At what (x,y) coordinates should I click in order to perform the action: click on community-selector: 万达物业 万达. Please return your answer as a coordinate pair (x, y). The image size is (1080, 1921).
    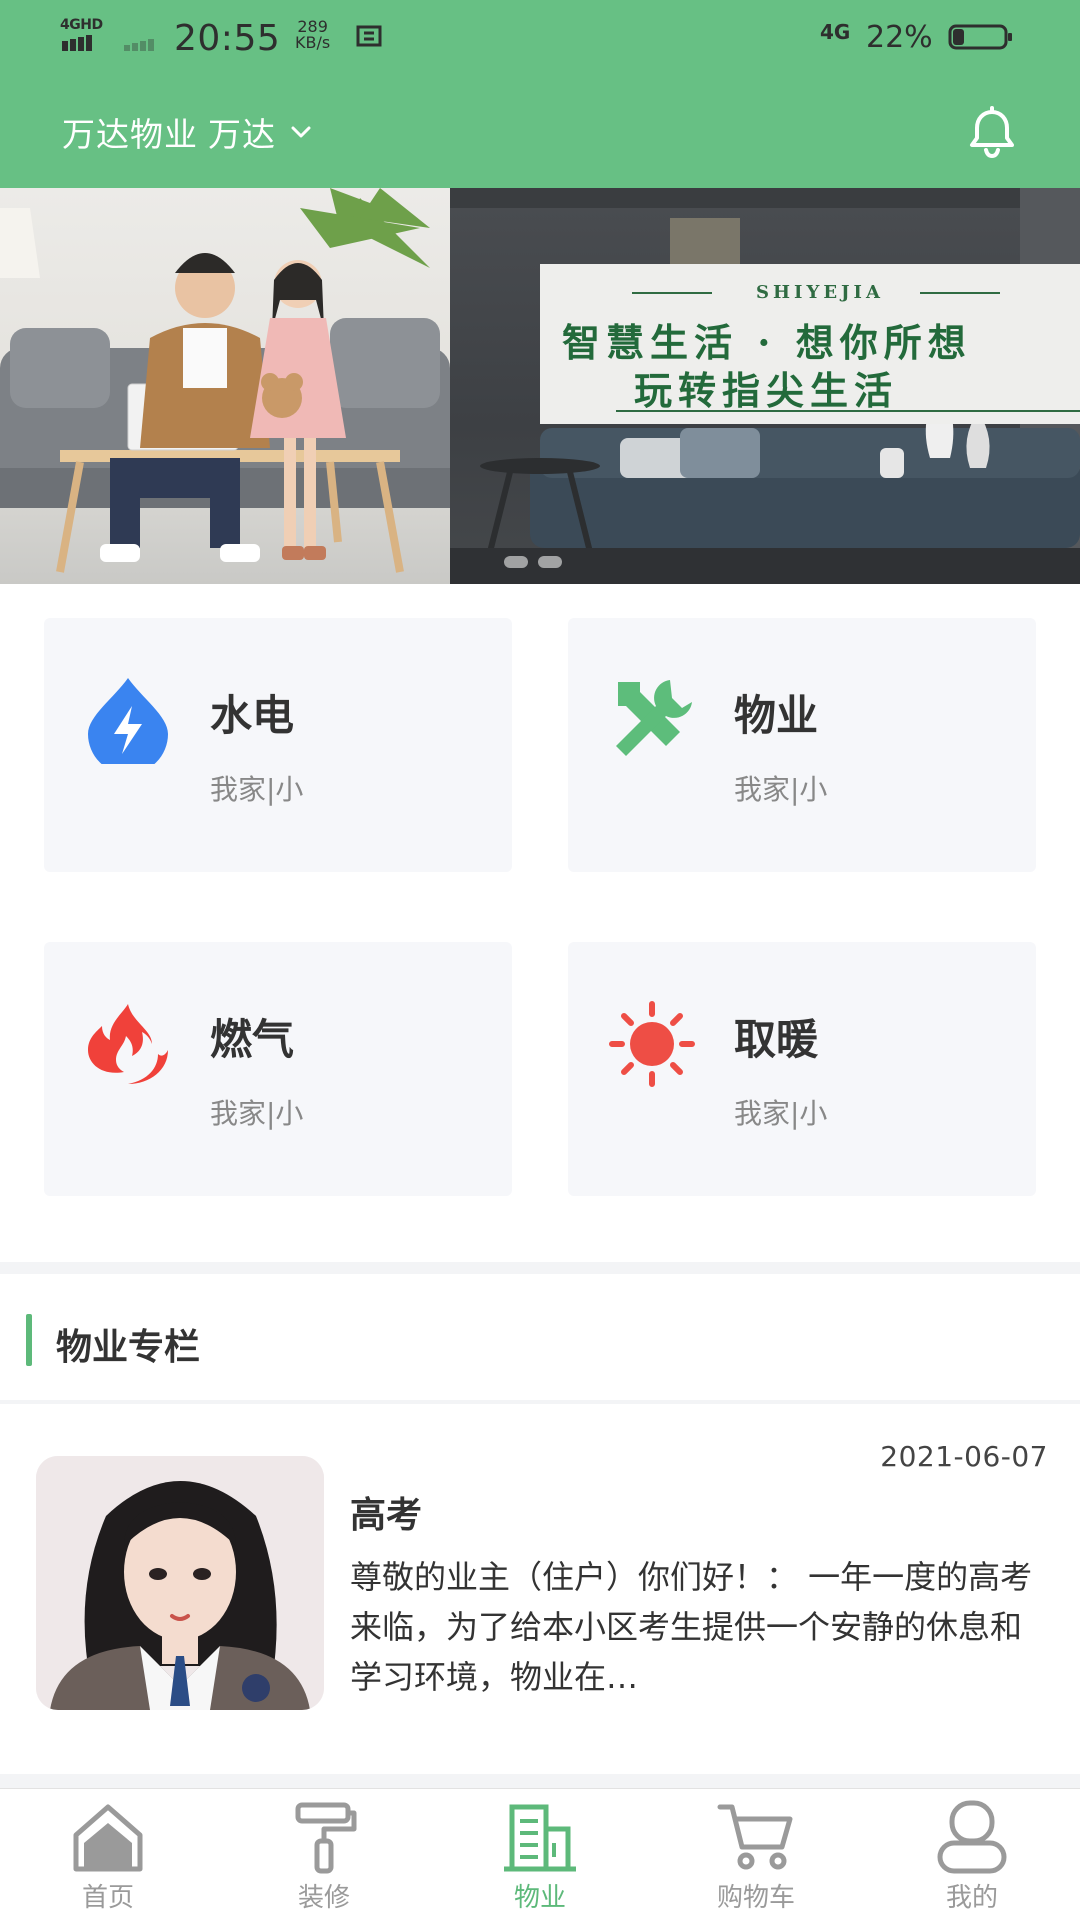
    Looking at the image, I should click on (187, 132).